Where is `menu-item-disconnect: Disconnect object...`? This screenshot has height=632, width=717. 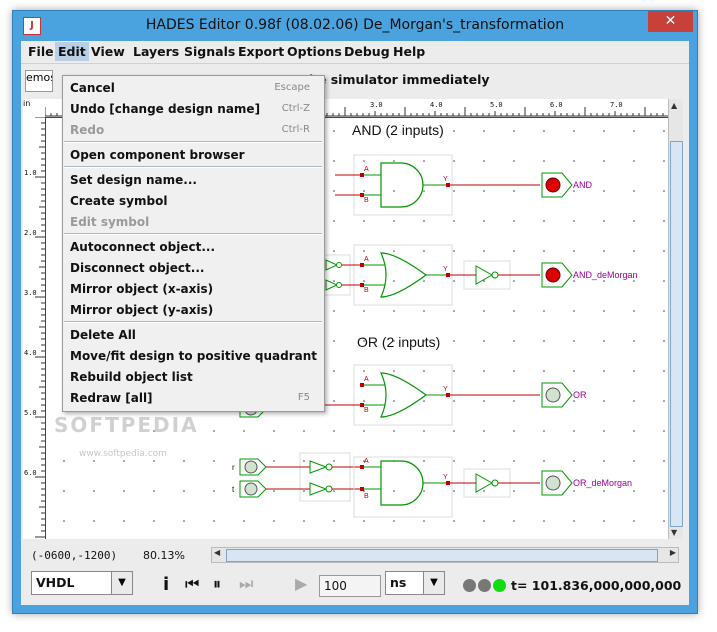
menu-item-disconnect: Disconnect object... is located at coordinates (137, 268).